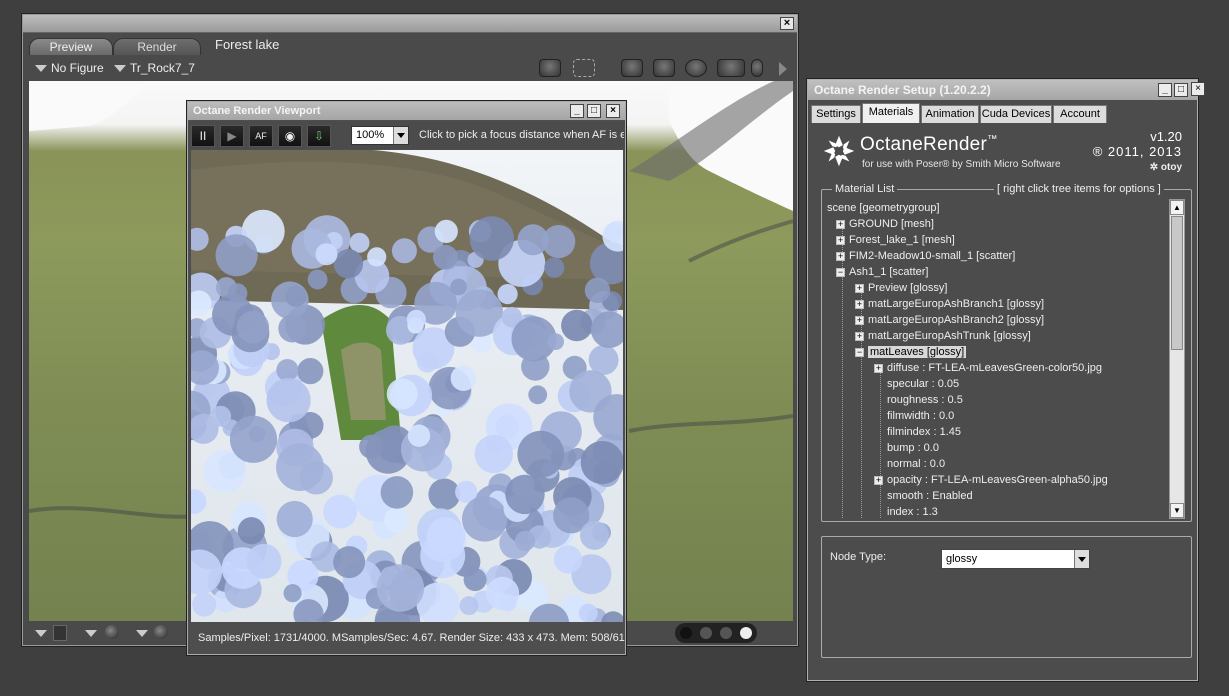 The width and height of the screenshot is (1229, 696). What do you see at coordinates (716, 633) in the screenshot?
I see `page-dots-bar` at bounding box center [716, 633].